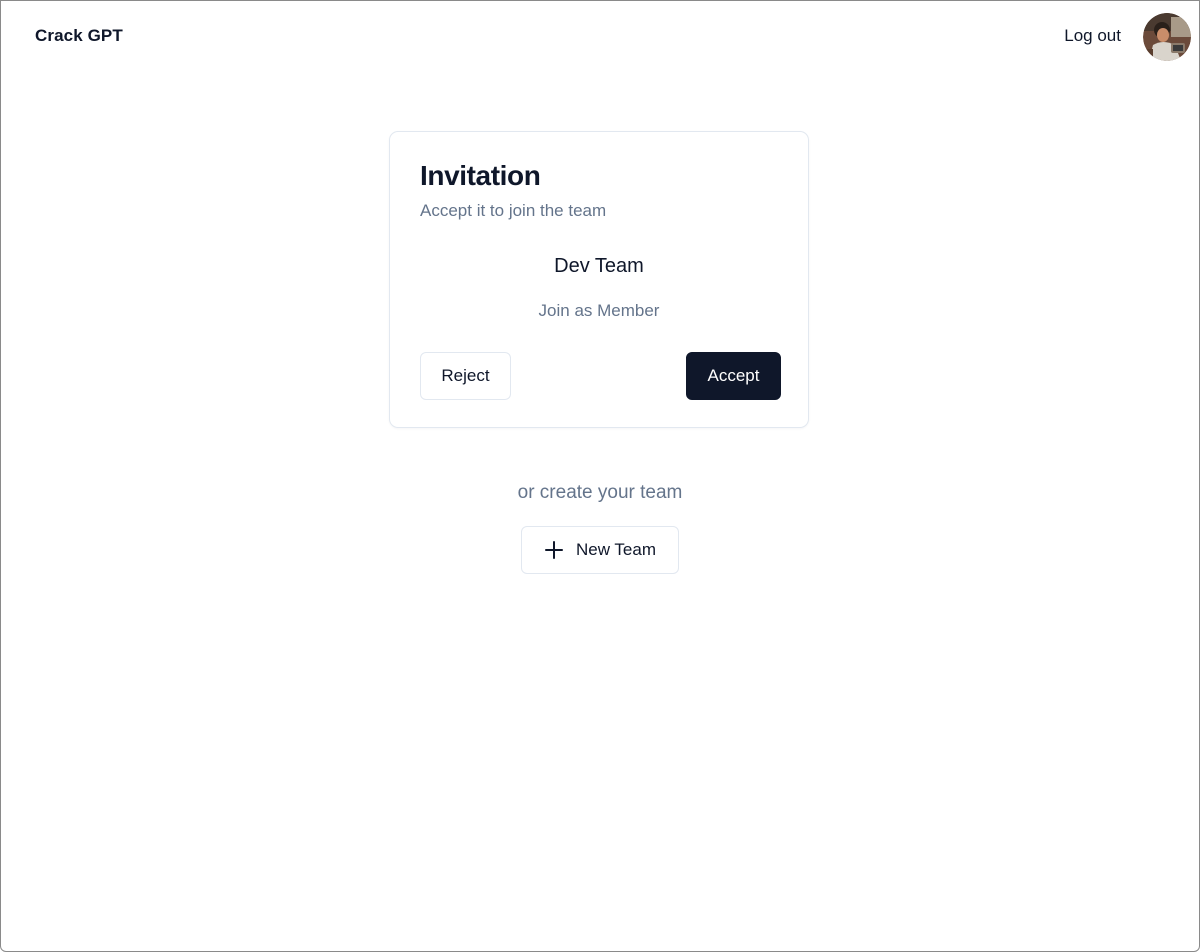  Describe the element at coordinates (465, 376) in the screenshot. I see `reject-button: Reject` at that location.